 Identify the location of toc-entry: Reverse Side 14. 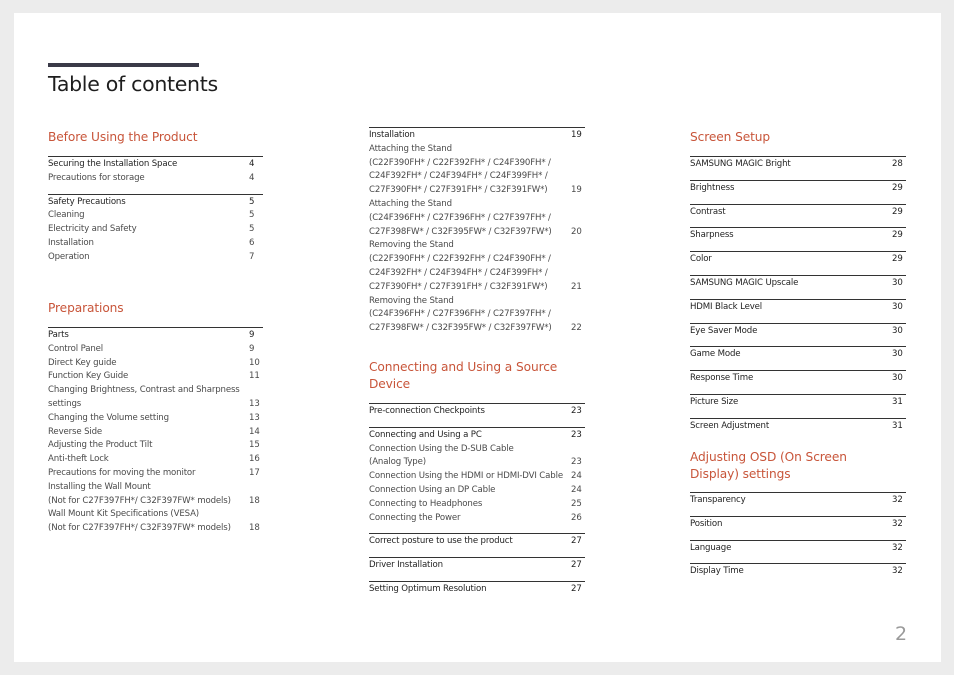
(155, 433).